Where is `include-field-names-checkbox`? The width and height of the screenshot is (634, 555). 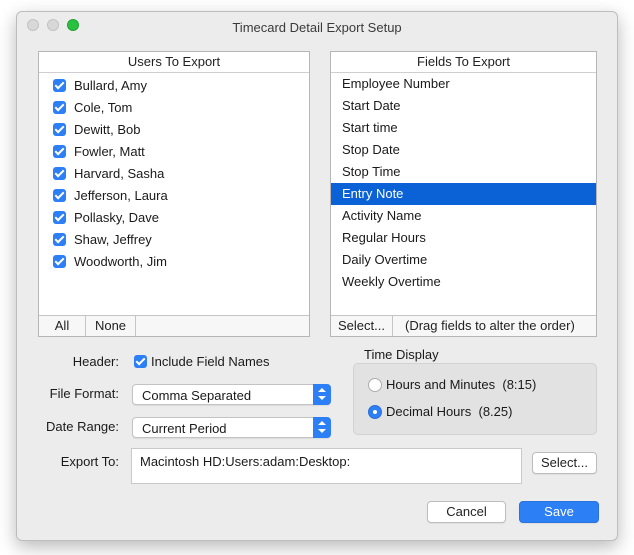
include-field-names-checkbox is located at coordinates (140, 361).